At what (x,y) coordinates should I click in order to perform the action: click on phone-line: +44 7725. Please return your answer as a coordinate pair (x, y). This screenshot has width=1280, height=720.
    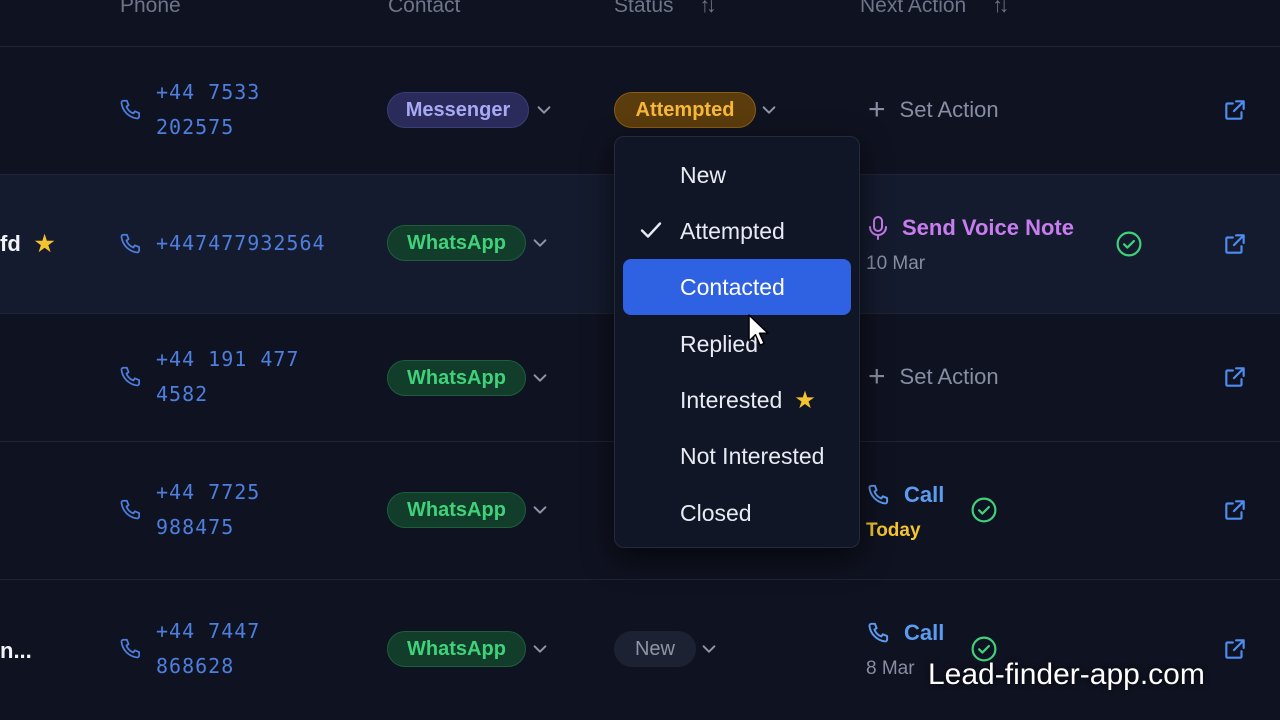
    Looking at the image, I should click on (208, 492).